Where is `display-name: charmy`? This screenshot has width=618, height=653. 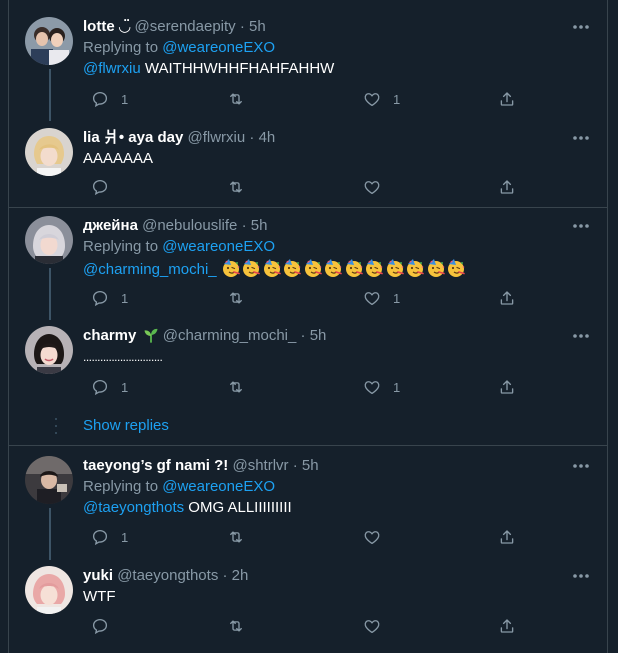 display-name: charmy is located at coordinates (109, 335).